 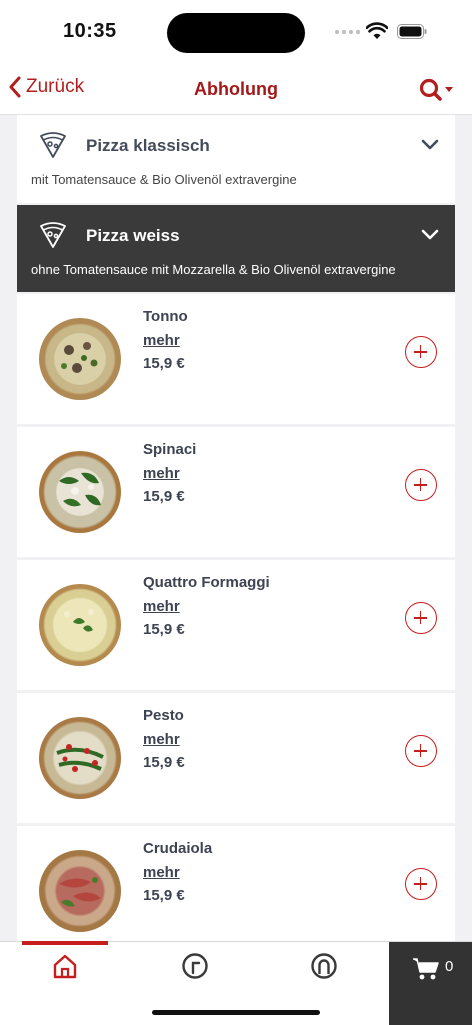 I want to click on wifi-icon, so click(x=377, y=30).